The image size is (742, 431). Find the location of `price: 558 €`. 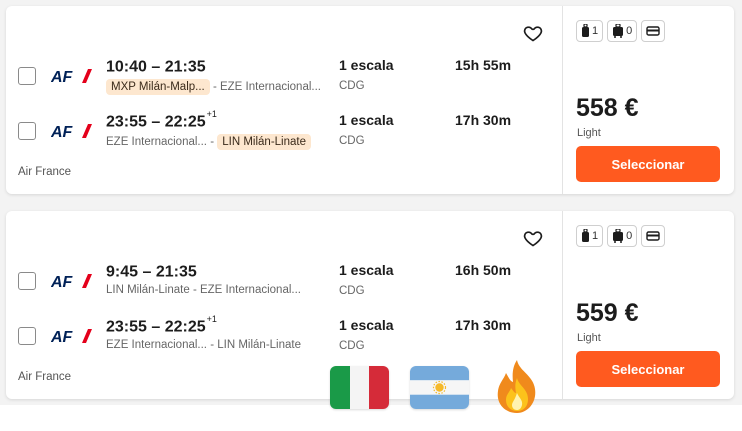

price: 558 € is located at coordinates (607, 108).